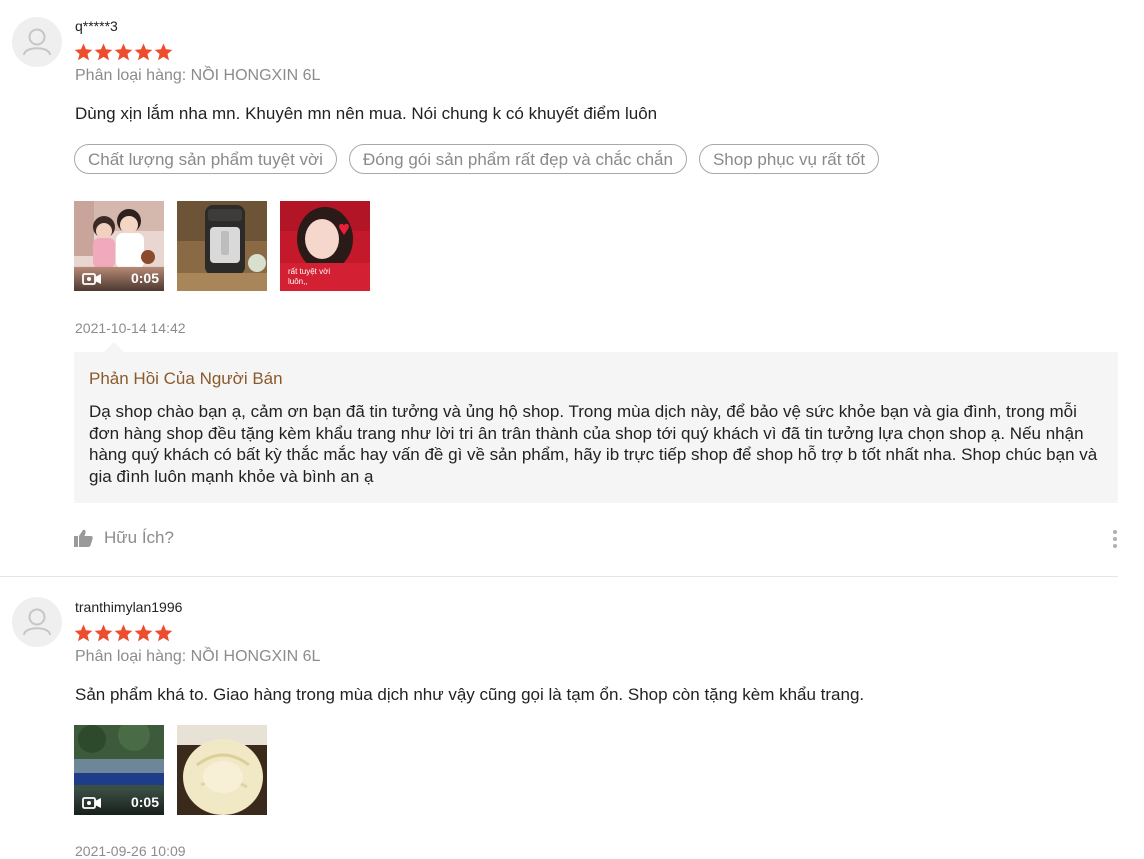 The image size is (1144, 859). I want to click on photo-steamed-bun, so click(222, 770).